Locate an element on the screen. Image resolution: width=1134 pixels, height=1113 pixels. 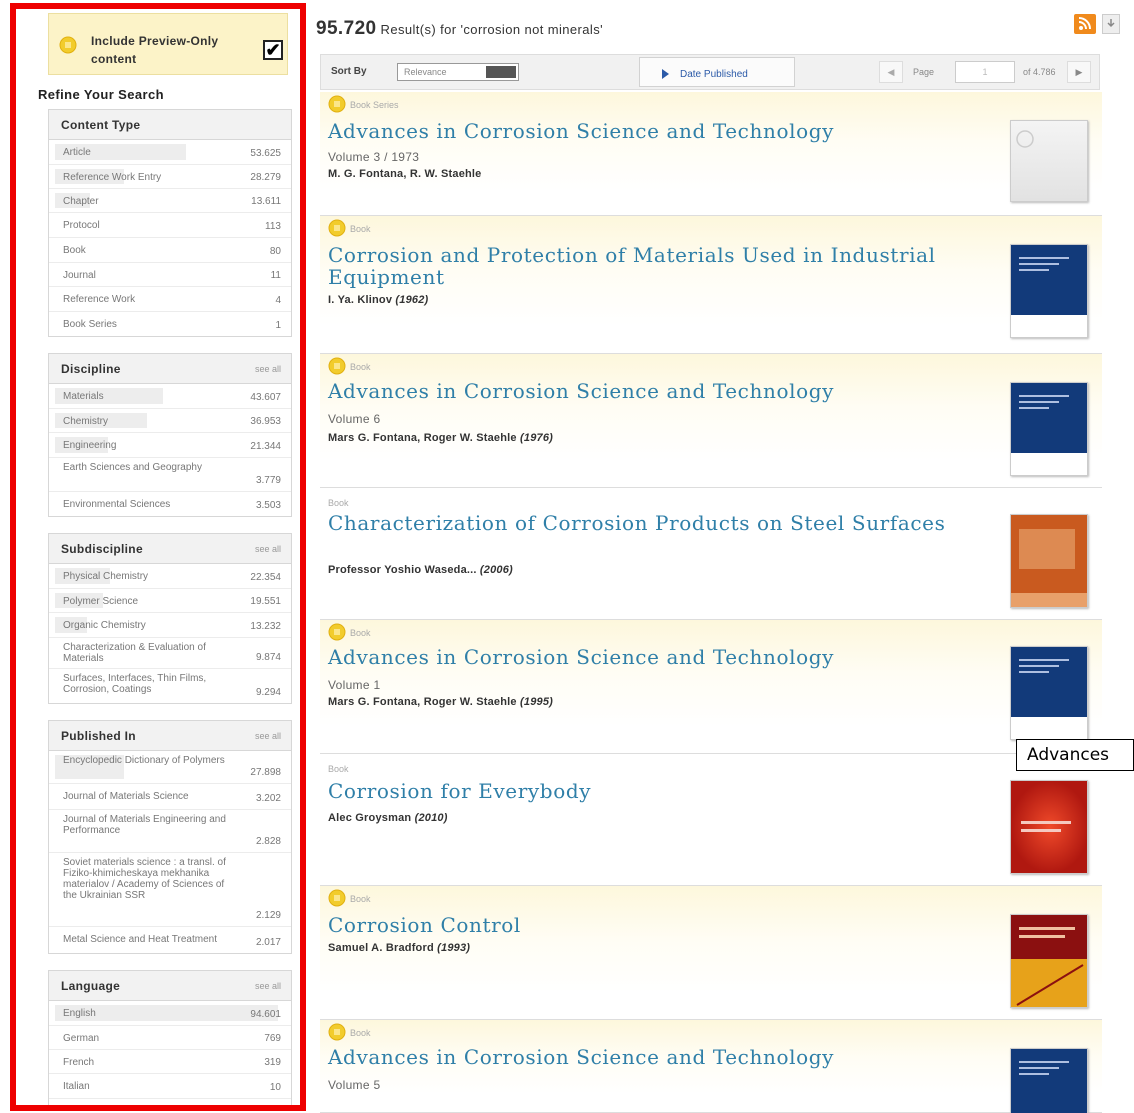
facet-item-count: 21.344 is located at coordinates (265, 446).